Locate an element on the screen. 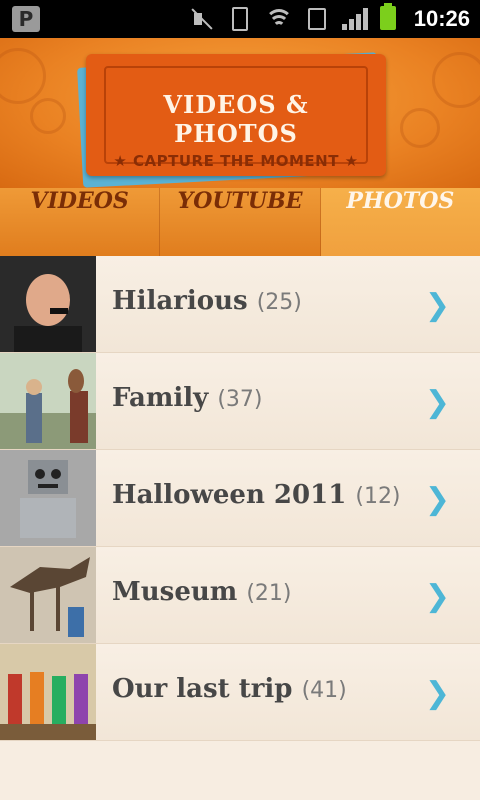  album-label: Museum (21) is located at coordinates (202, 592).